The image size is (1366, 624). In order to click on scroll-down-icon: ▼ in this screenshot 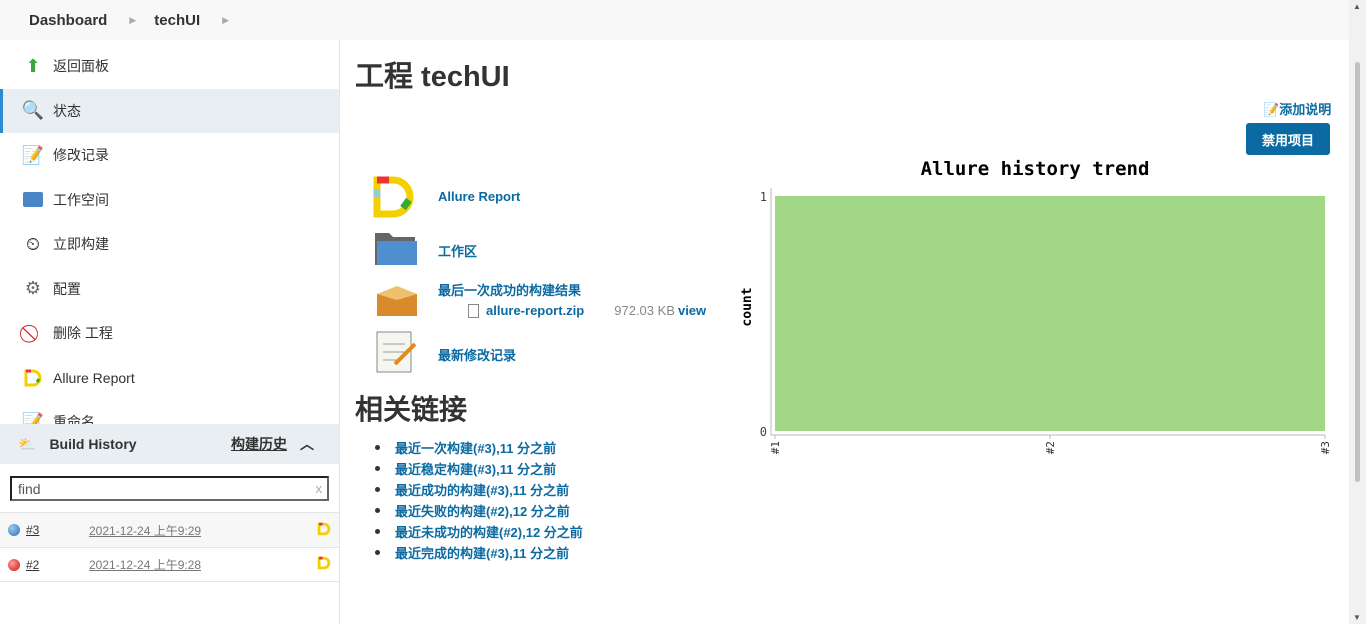, I will do `click(1357, 617)`.